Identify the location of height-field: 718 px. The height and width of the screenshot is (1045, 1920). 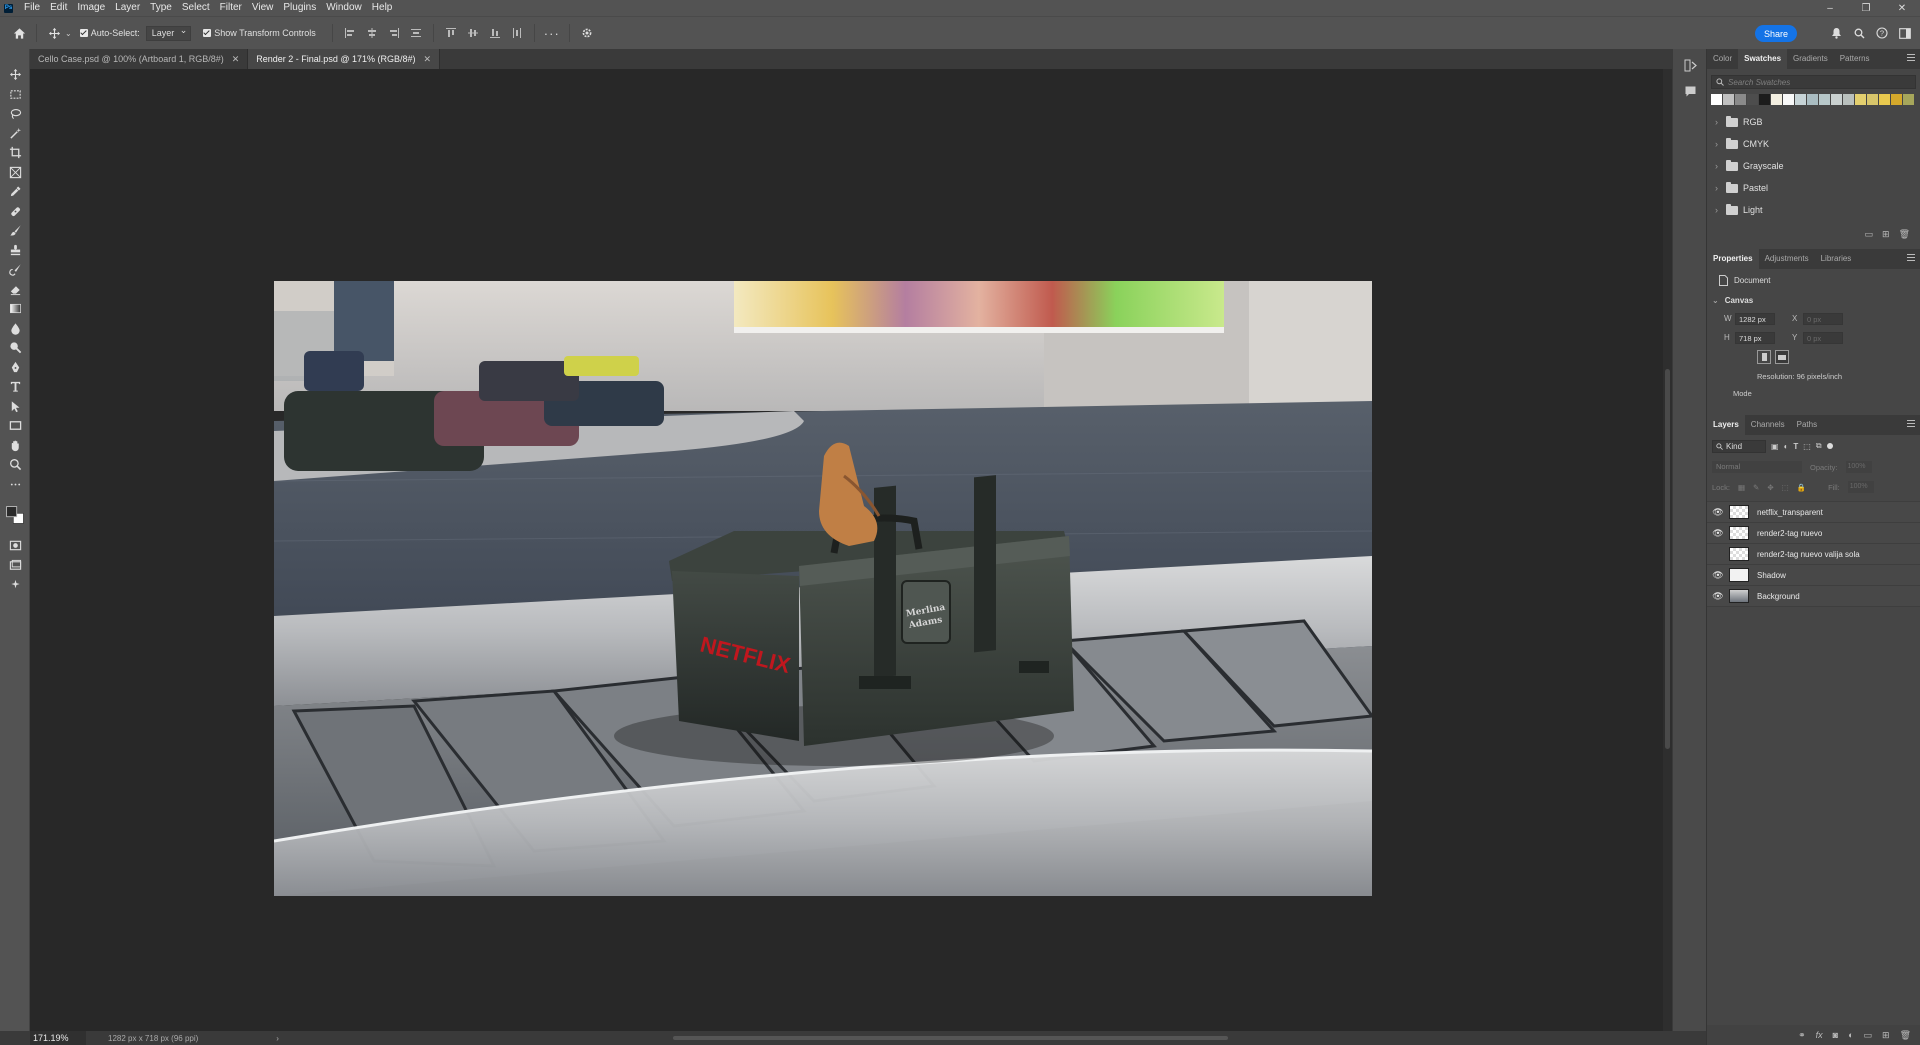
(1755, 337).